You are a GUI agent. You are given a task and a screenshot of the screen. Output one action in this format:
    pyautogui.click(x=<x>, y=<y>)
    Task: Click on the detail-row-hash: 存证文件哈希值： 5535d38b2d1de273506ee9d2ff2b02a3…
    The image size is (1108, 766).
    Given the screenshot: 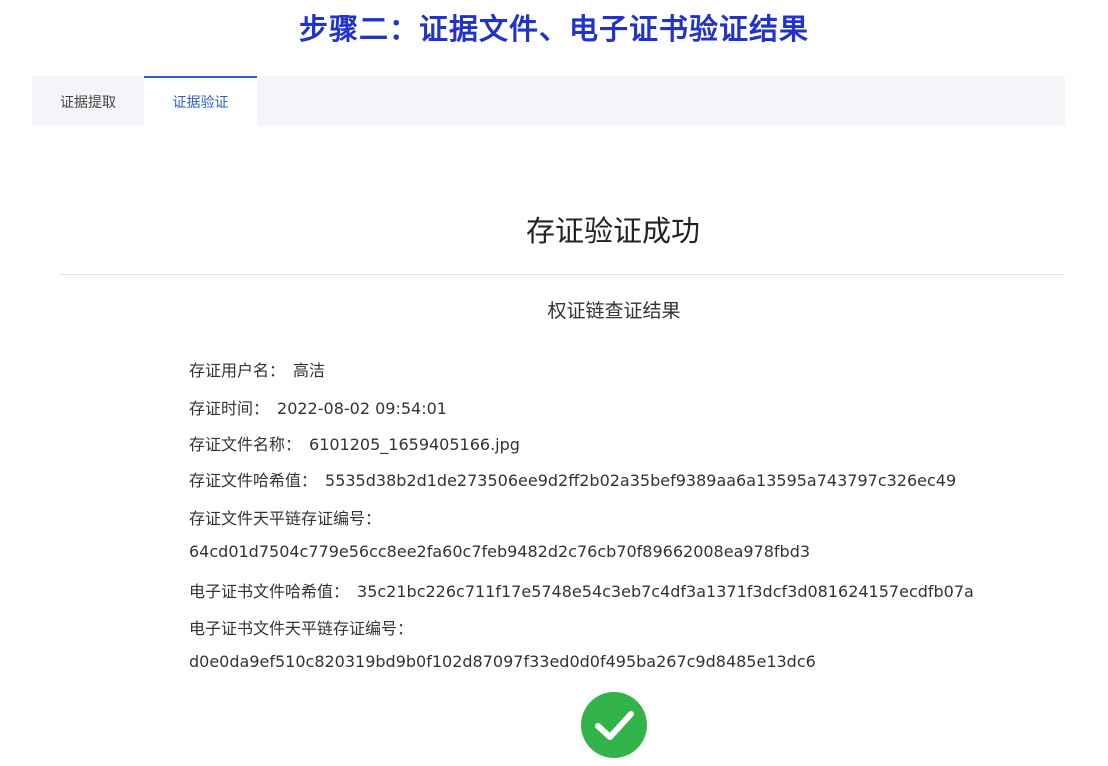 What is the action you would take?
    pyautogui.click(x=572, y=479)
    